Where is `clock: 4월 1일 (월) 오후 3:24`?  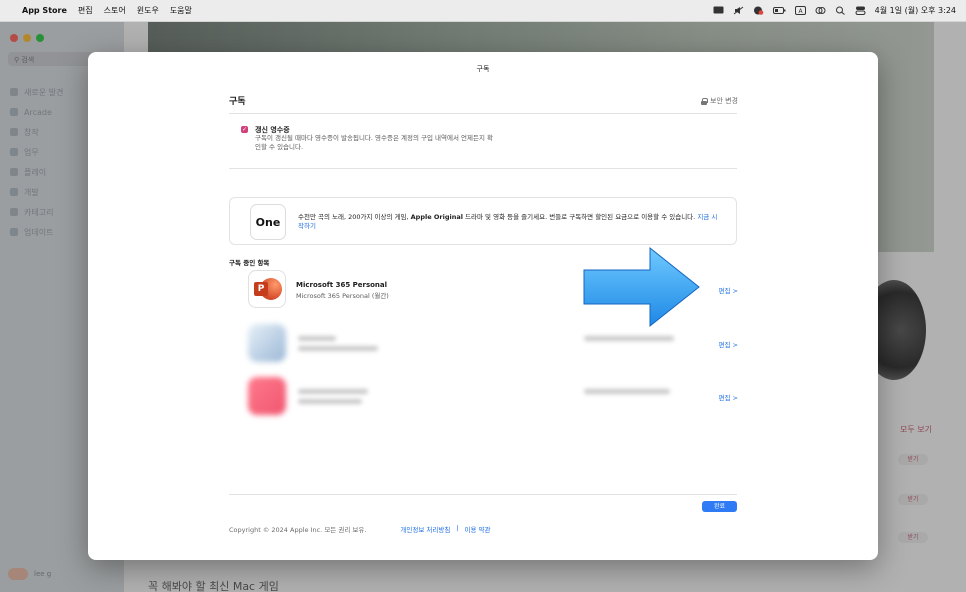
clock: 4월 1일 (월) 오후 3:24 is located at coordinates (915, 10).